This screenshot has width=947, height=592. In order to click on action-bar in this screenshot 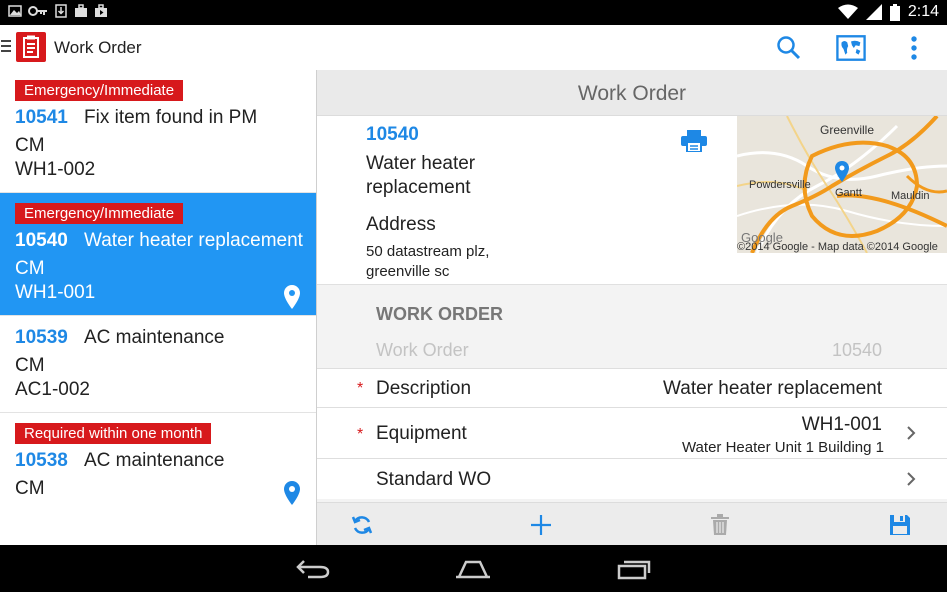, I will do `click(632, 523)`.